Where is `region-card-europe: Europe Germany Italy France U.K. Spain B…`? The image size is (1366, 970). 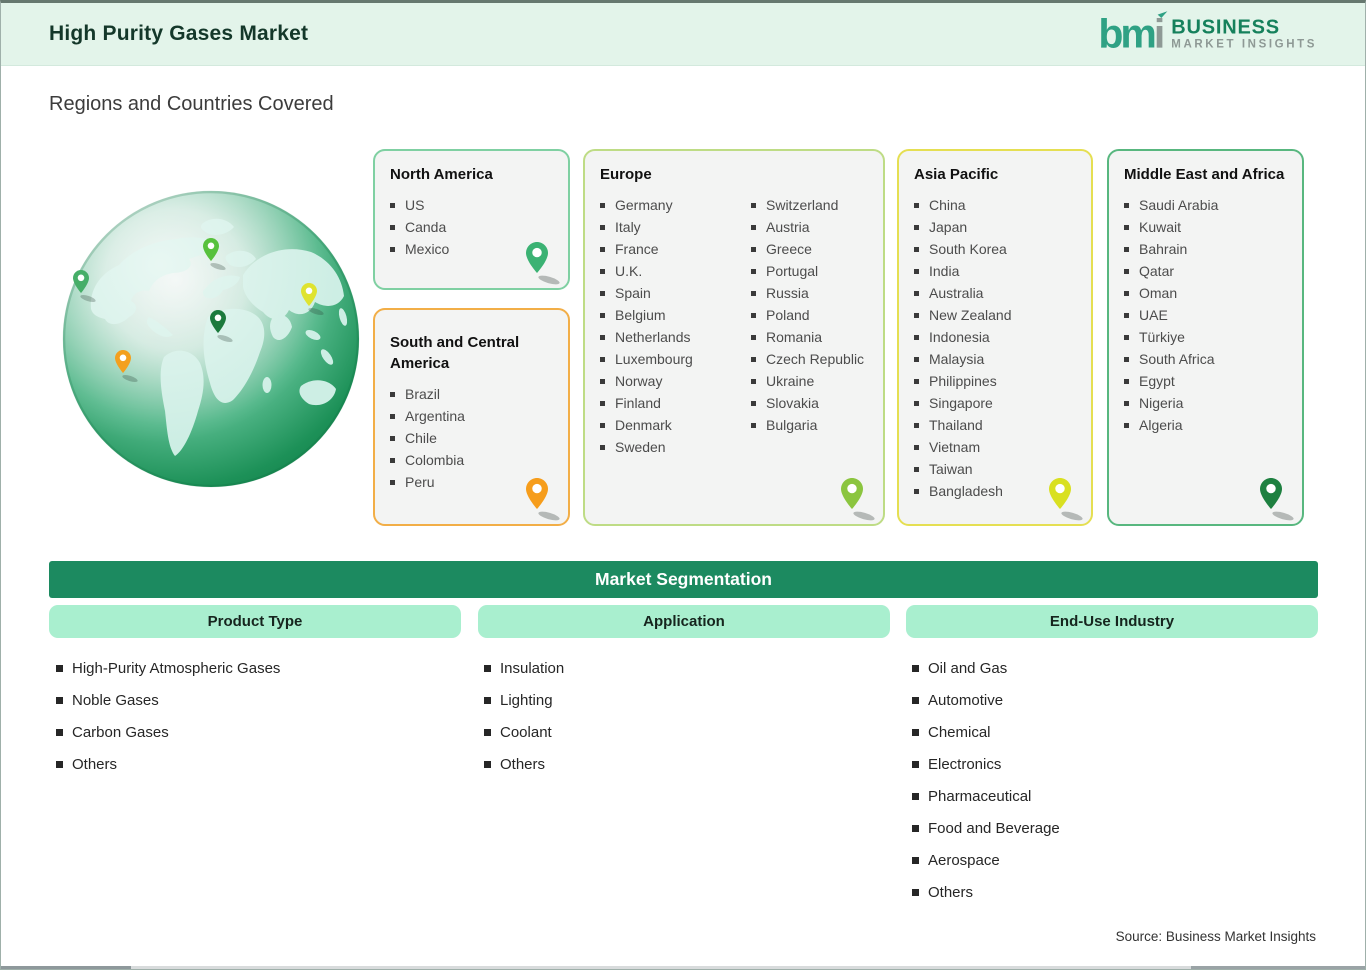
region-card-europe: Europe Germany Italy France U.K. Spain B… is located at coordinates (734, 337).